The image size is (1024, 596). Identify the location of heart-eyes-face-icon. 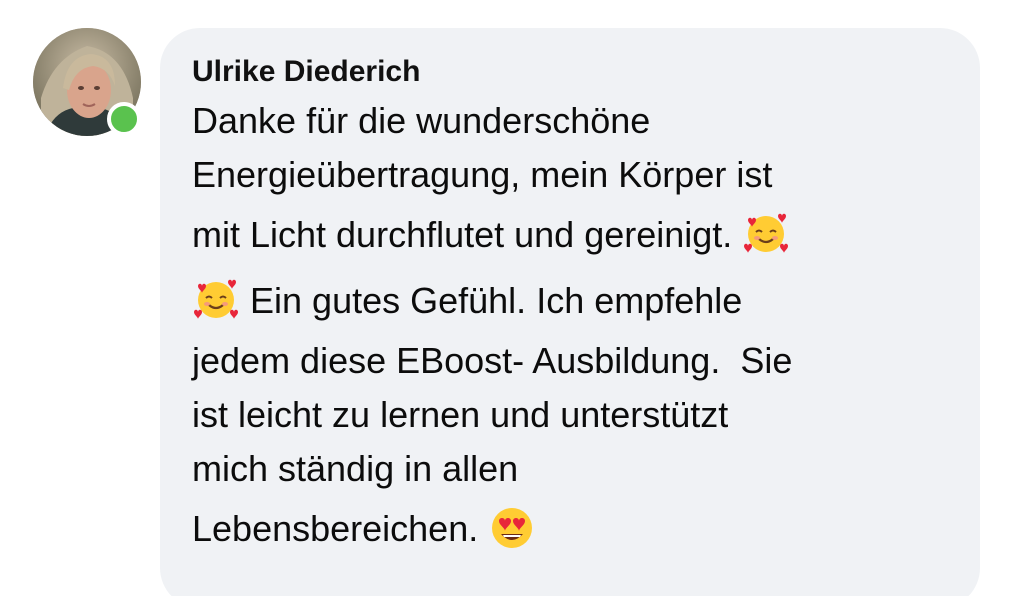
(512, 528).